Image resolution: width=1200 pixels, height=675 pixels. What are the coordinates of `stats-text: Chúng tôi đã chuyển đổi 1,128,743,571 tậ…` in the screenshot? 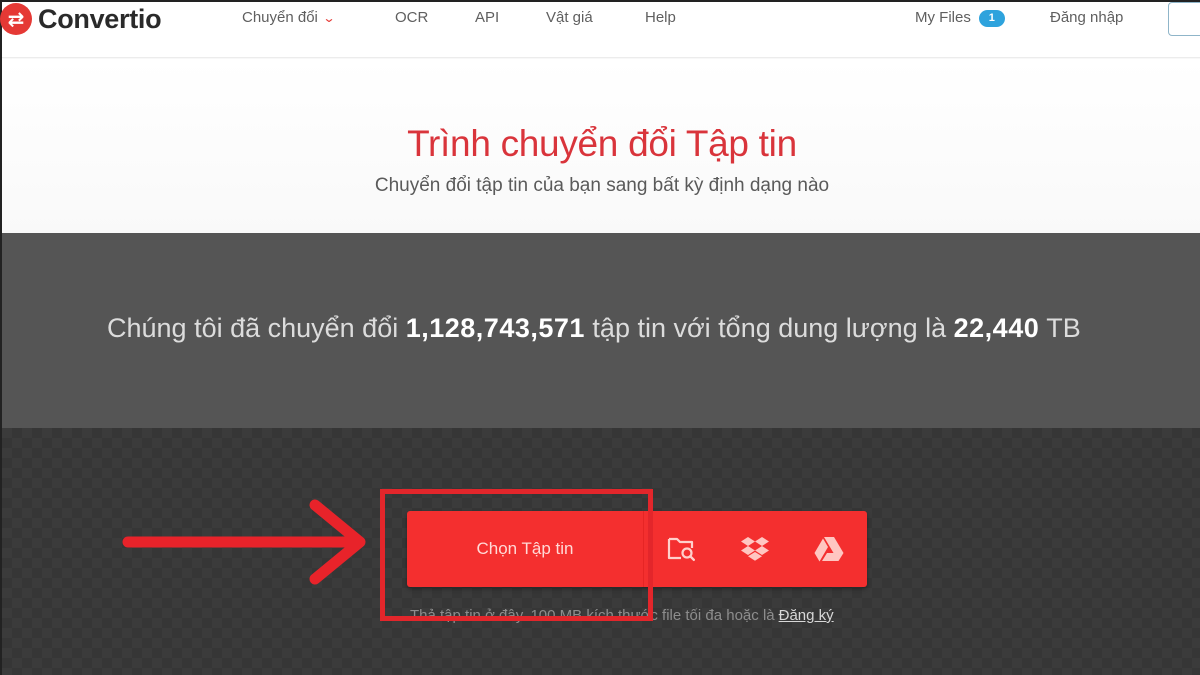 It's located at (594, 328).